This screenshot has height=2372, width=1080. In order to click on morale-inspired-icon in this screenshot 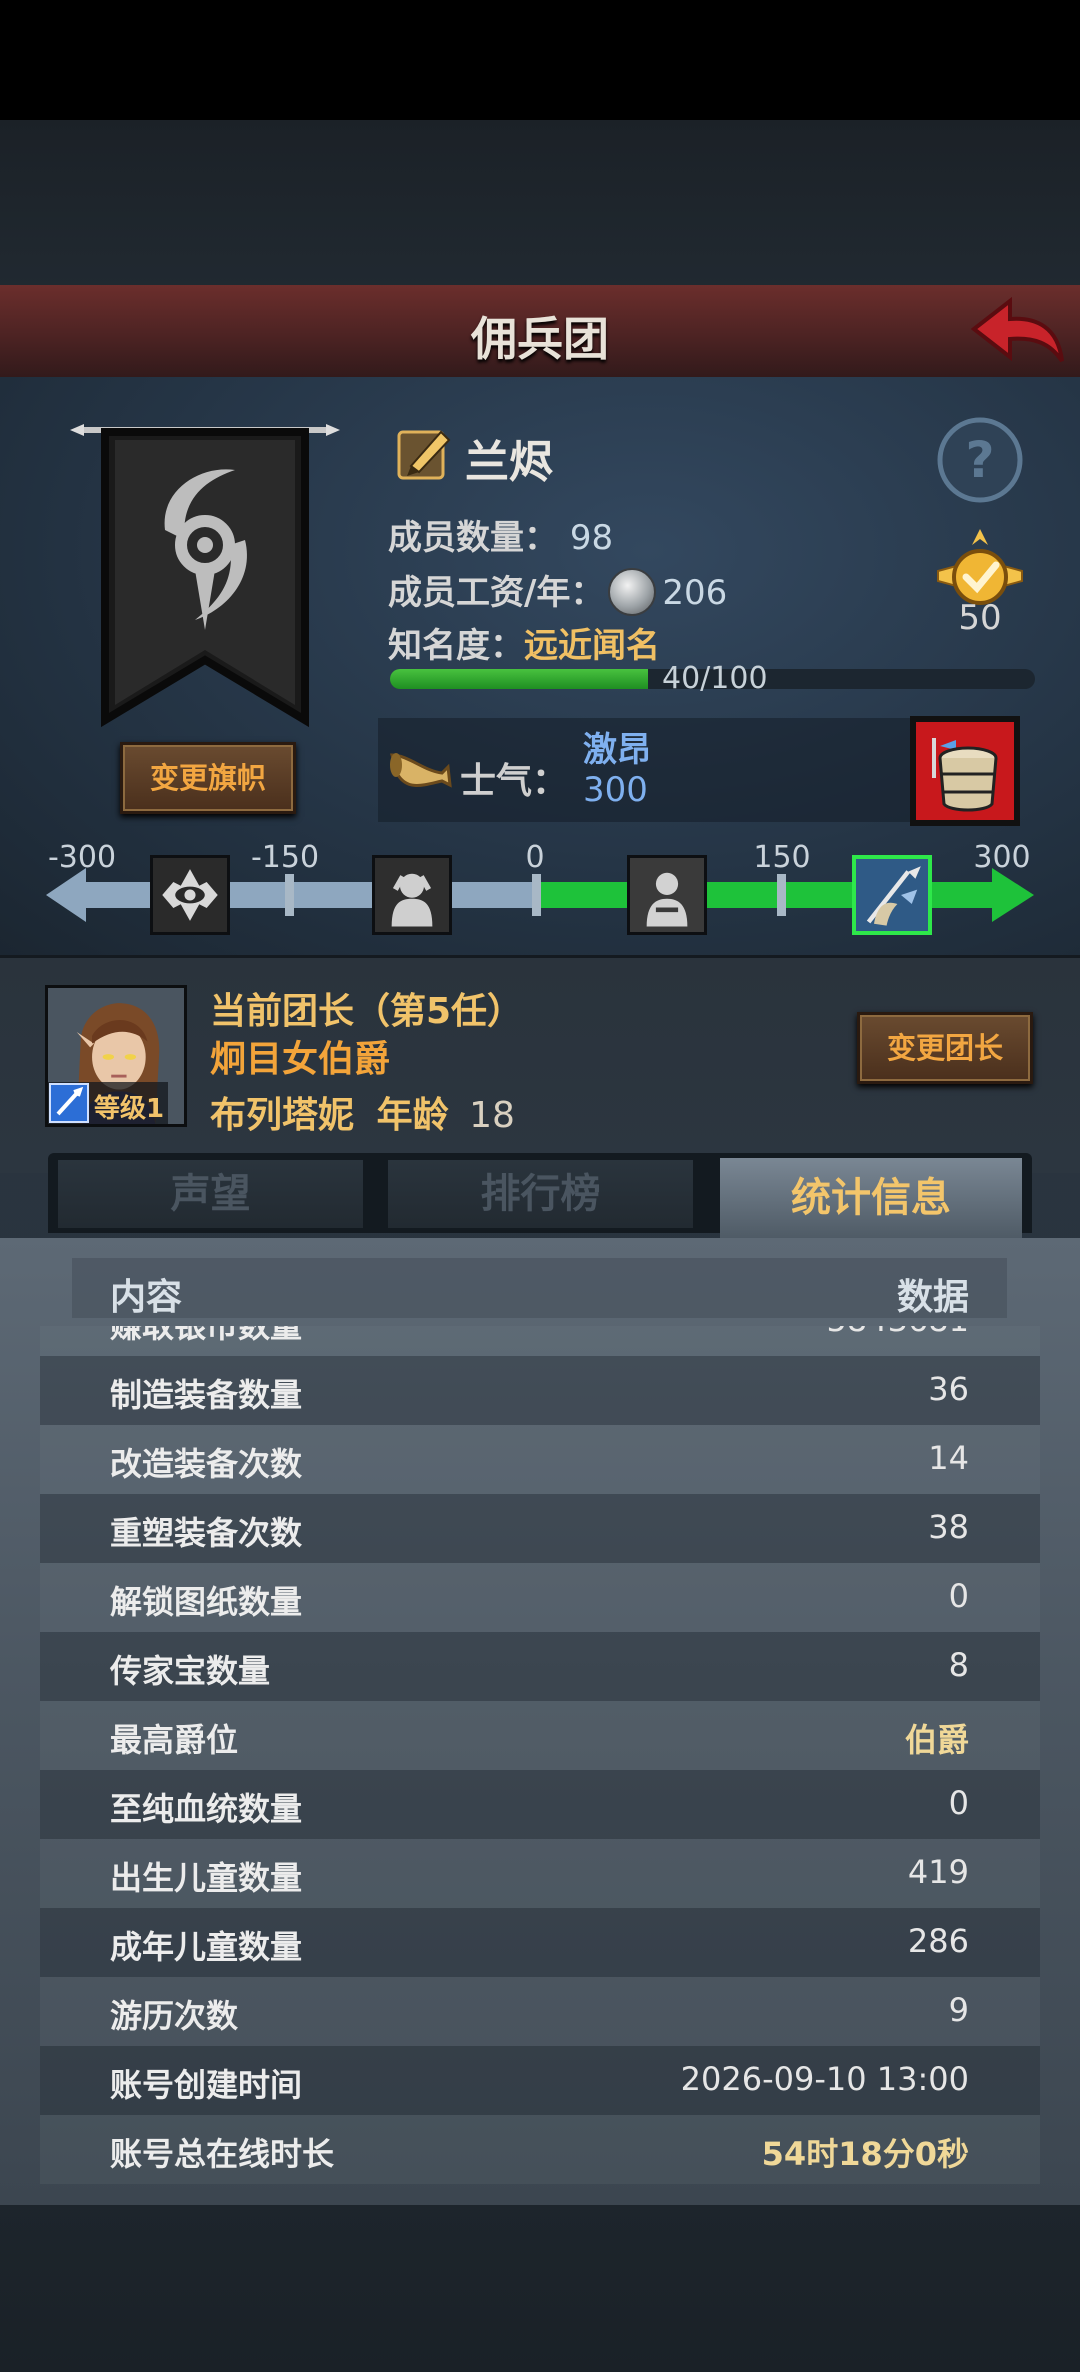, I will do `click(892, 895)`.